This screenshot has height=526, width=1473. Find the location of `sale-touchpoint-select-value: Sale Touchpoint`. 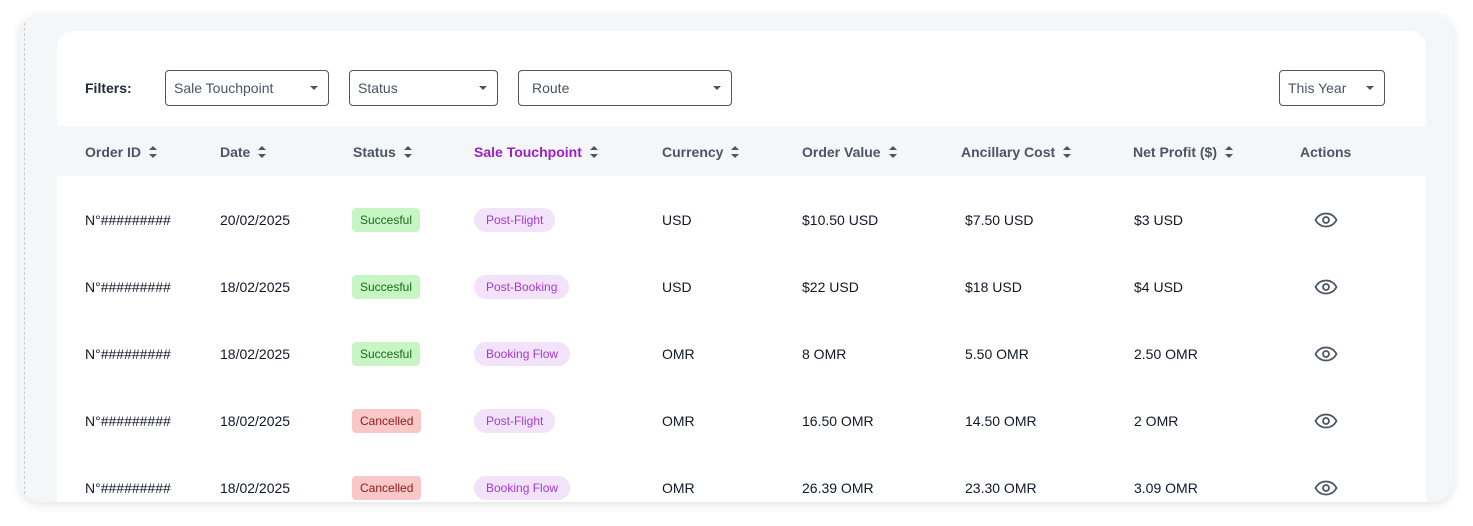

sale-touchpoint-select-value: Sale Touchpoint is located at coordinates (224, 88).